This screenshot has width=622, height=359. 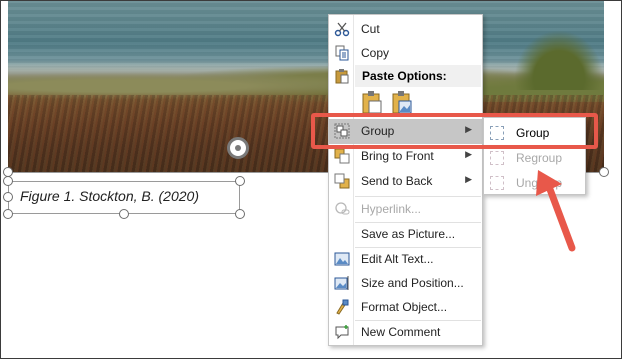 I want to click on menu-item-new-comment: New Comment, so click(x=405, y=332).